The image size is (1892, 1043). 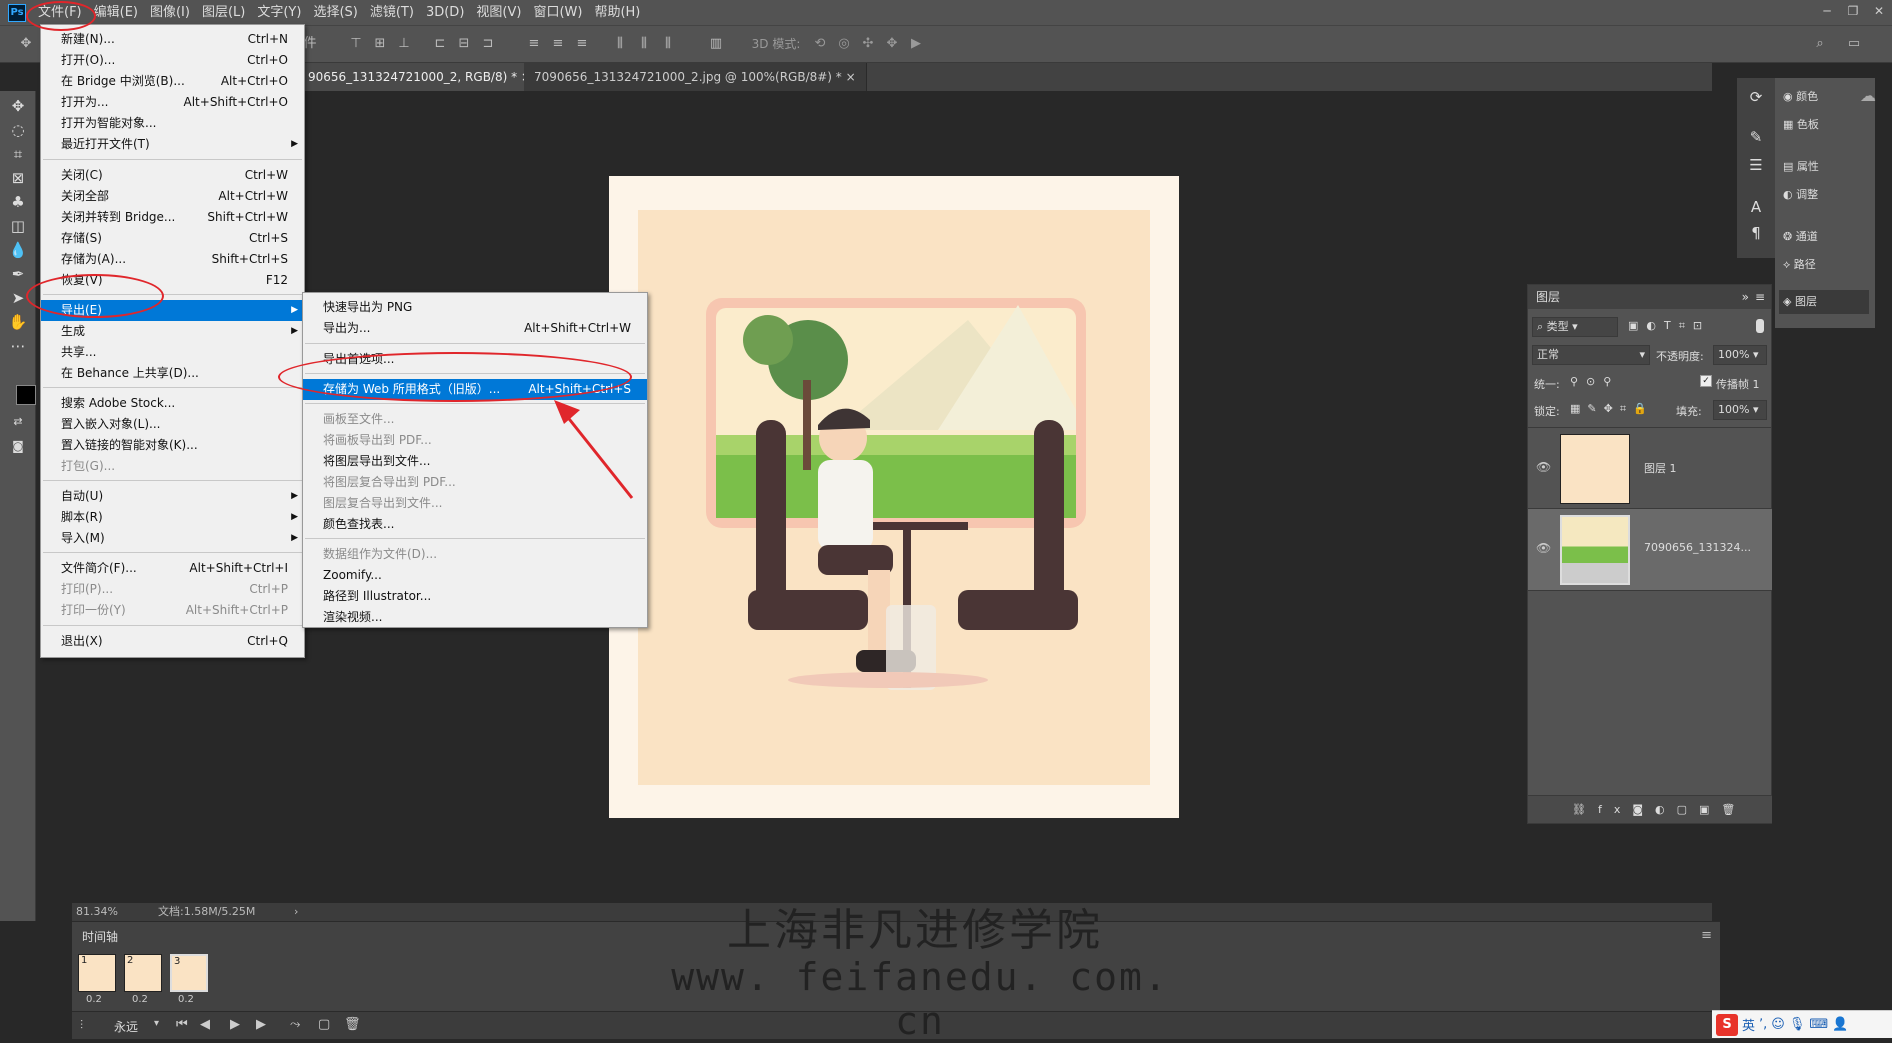 What do you see at coordinates (1756, 207) in the screenshot?
I see `character-icon: A` at bounding box center [1756, 207].